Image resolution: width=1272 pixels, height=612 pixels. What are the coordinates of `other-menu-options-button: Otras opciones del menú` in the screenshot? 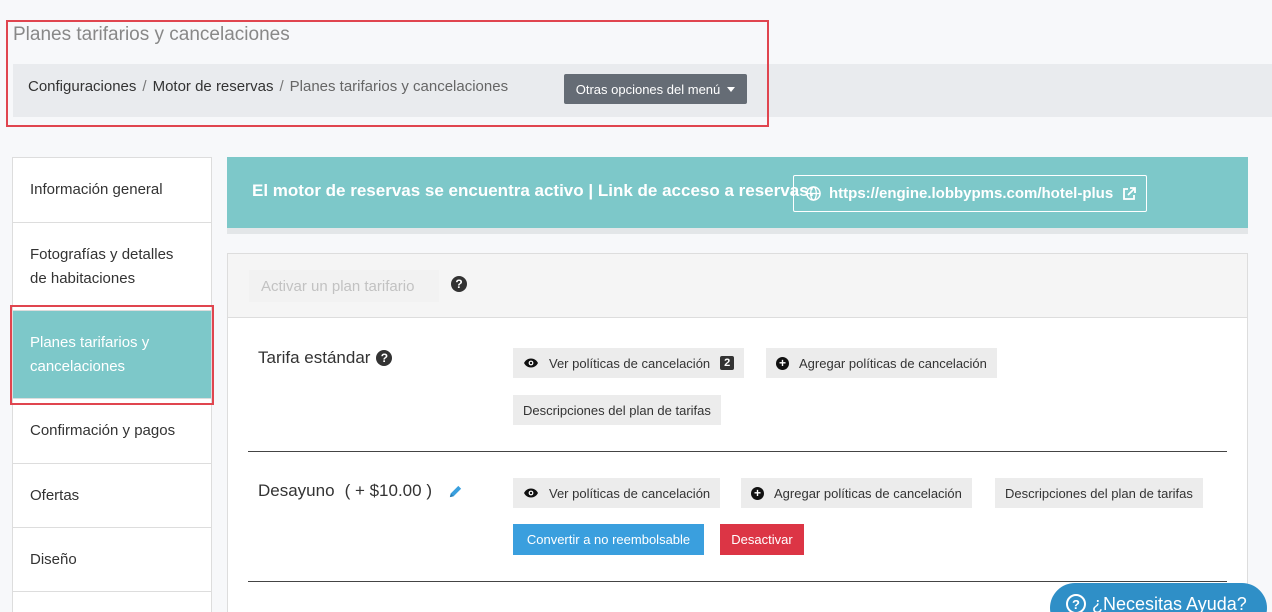 It's located at (655, 89).